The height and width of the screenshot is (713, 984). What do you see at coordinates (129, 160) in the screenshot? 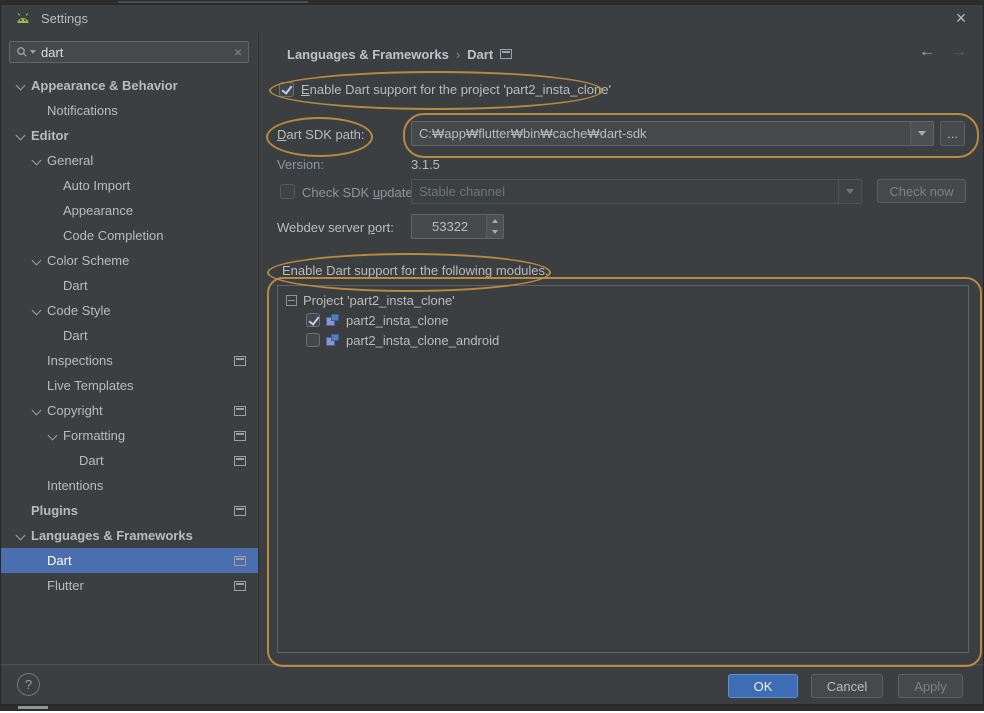
I see `sidebar-item-general: General` at bounding box center [129, 160].